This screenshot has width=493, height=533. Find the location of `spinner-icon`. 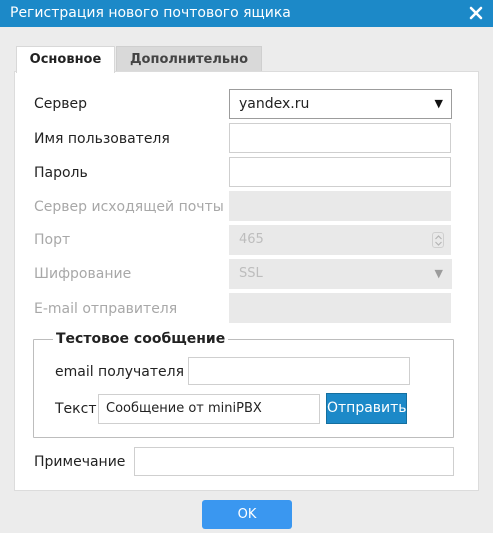

spinner-icon is located at coordinates (438, 240).